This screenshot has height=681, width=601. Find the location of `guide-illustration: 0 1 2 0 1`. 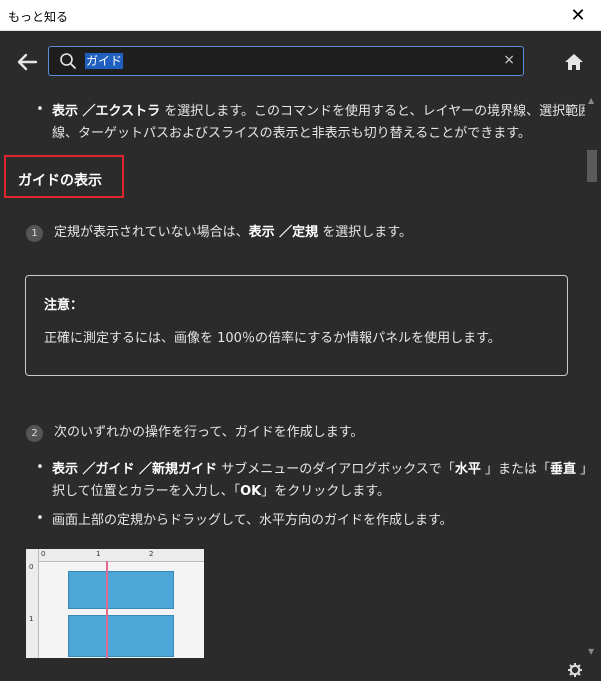

guide-illustration: 0 1 2 0 1 is located at coordinates (115, 603).